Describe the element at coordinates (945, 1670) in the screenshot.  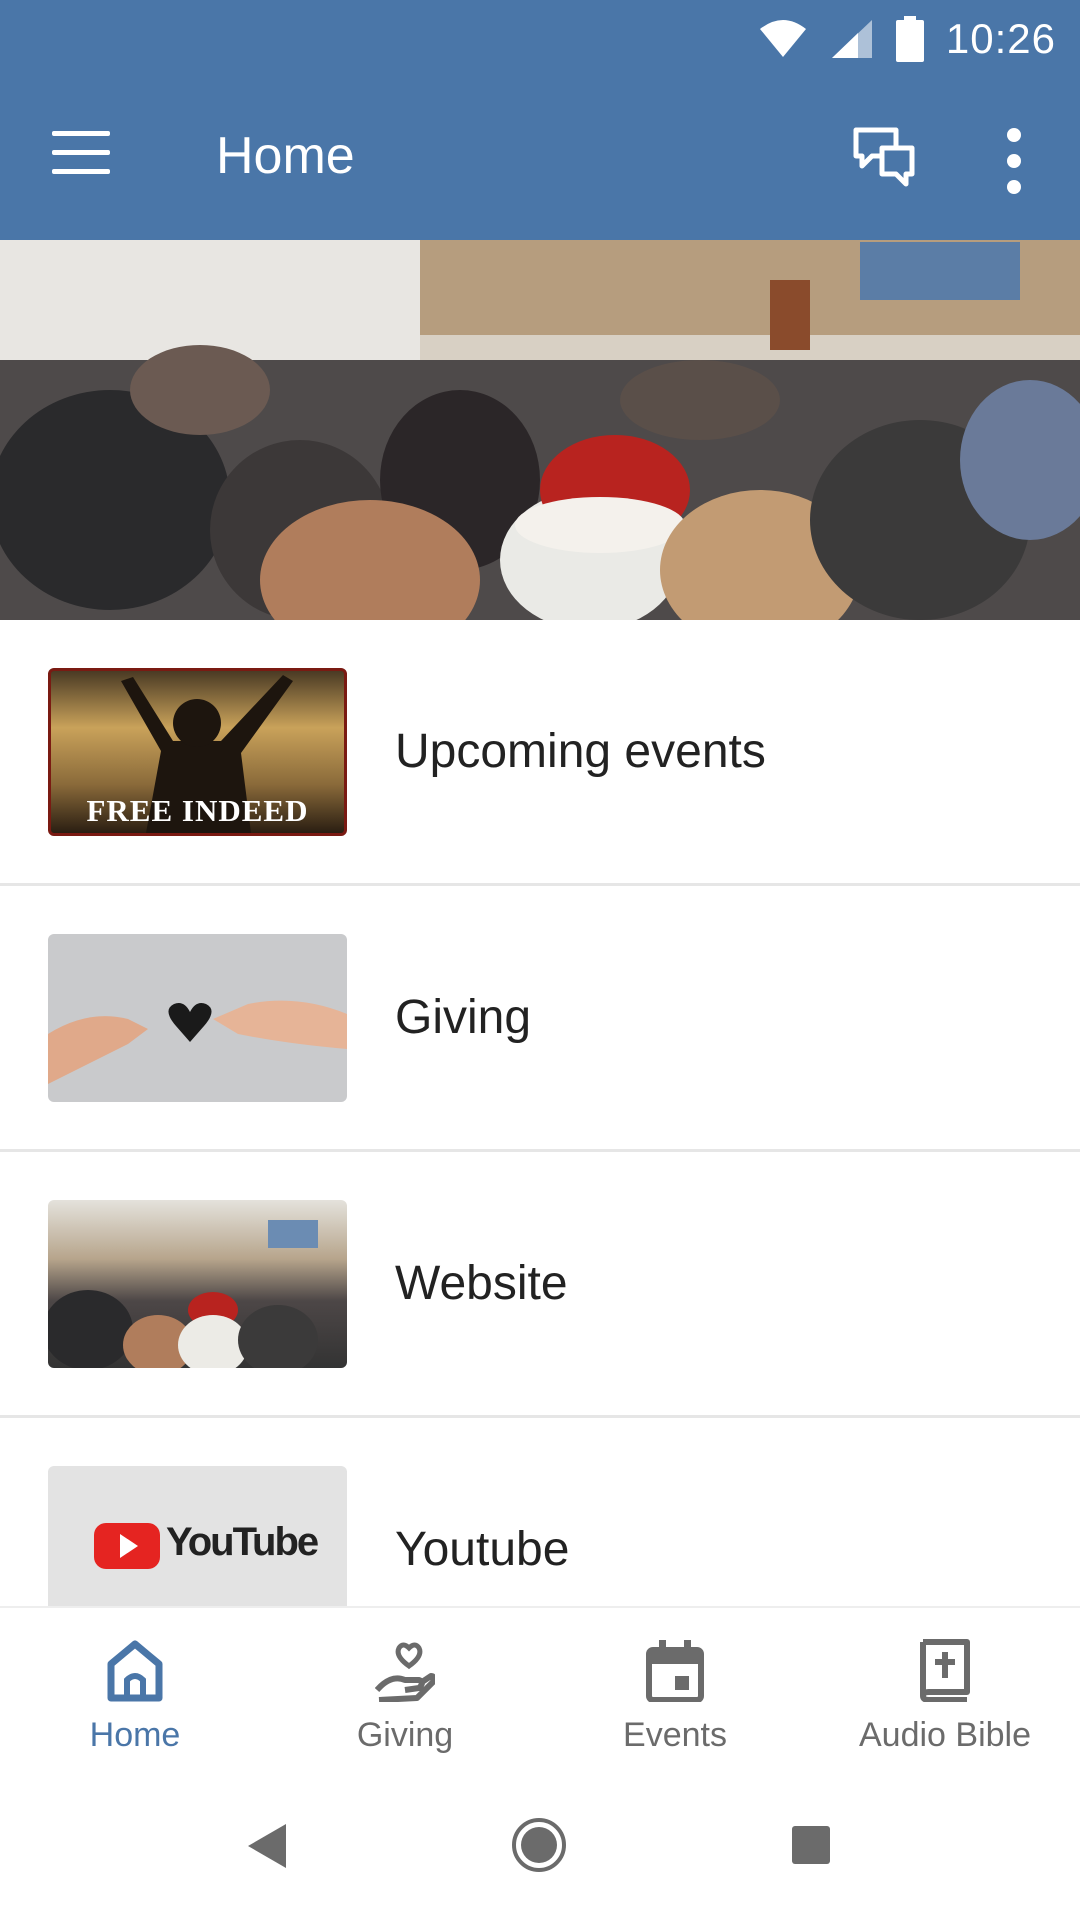
I see `bible-cross-icon` at that location.